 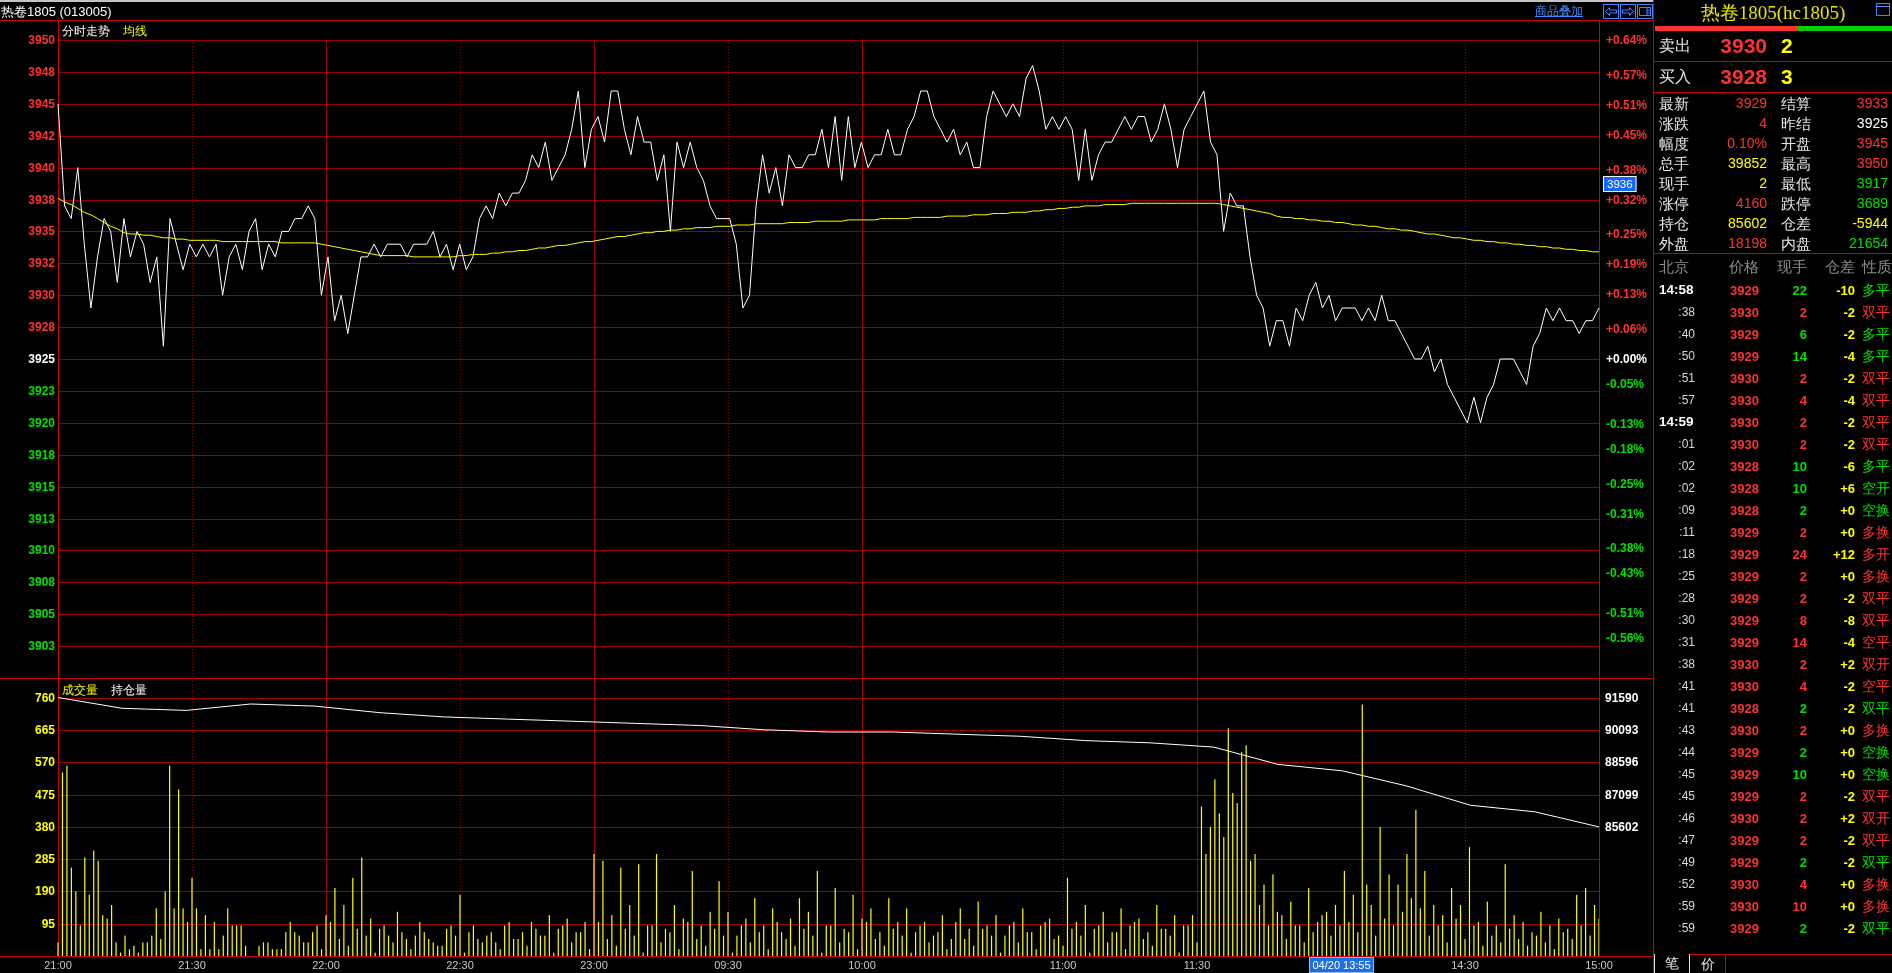 What do you see at coordinates (1627, 294) in the screenshot?
I see `axis-label: +0.13%` at bounding box center [1627, 294].